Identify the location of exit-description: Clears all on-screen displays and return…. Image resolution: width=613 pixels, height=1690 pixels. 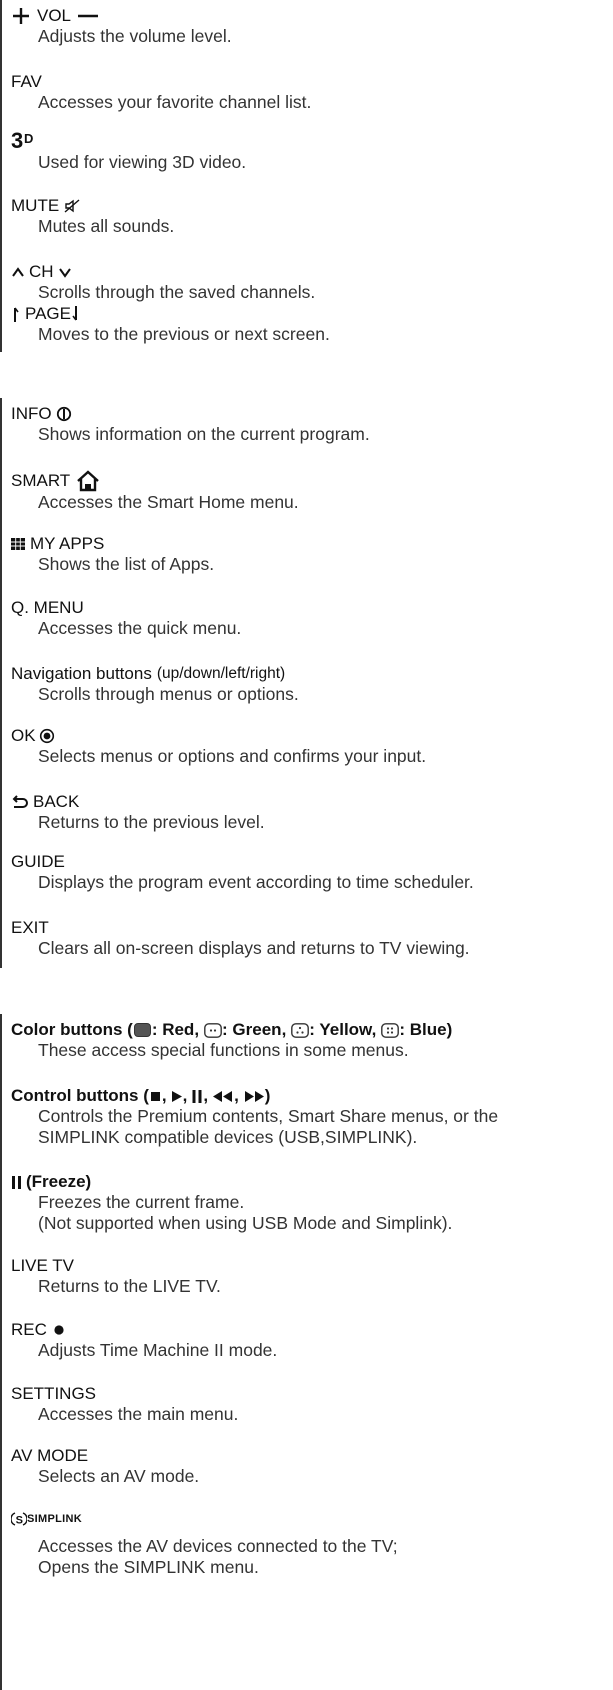
(254, 948).